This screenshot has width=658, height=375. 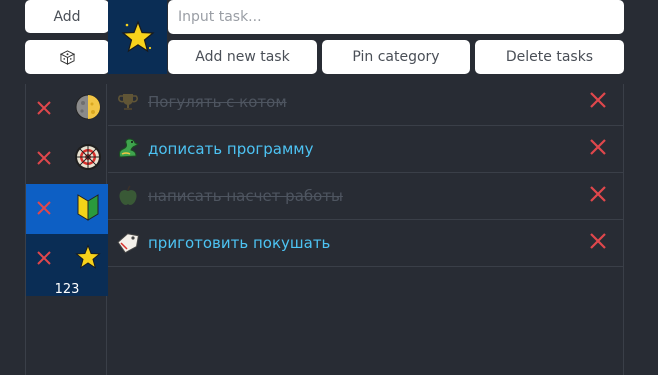 What do you see at coordinates (396, 57) in the screenshot?
I see `pin-category-button: Pin category` at bounding box center [396, 57].